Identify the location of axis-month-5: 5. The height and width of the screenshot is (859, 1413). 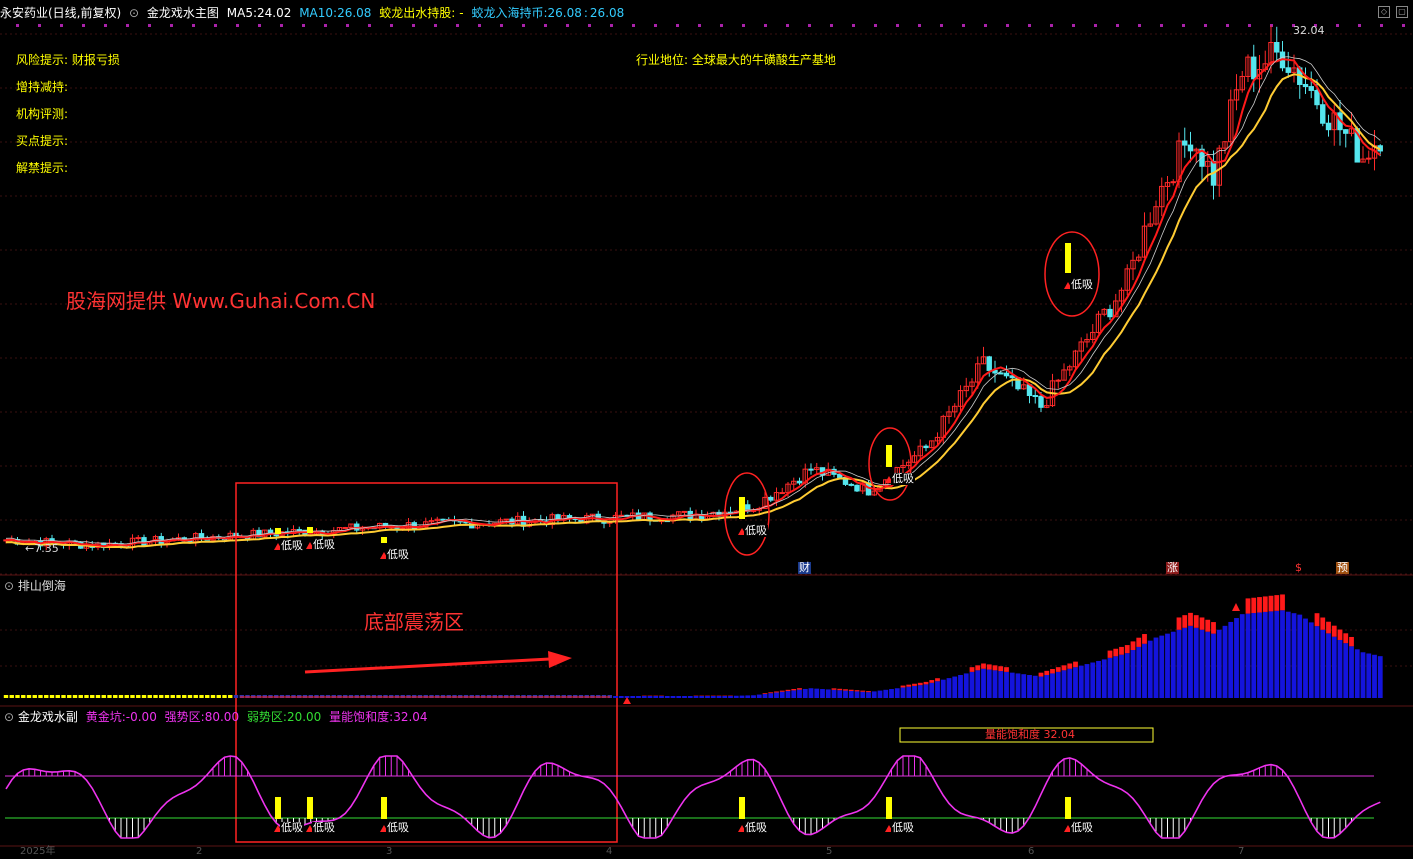
(829, 852).